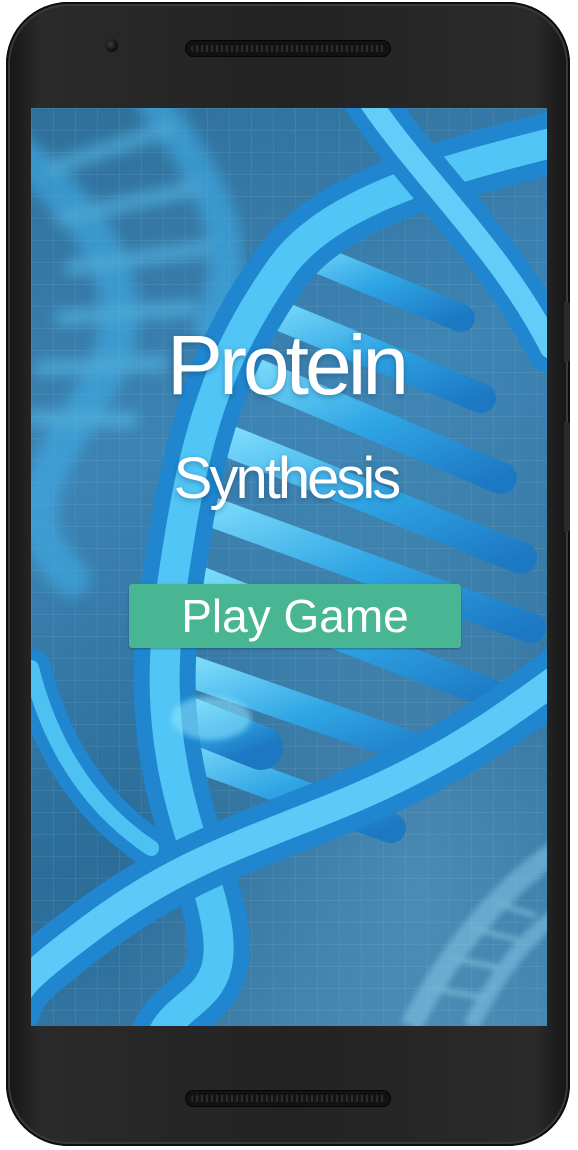 The image size is (578, 1150). I want to click on volume-button, so click(567, 477).